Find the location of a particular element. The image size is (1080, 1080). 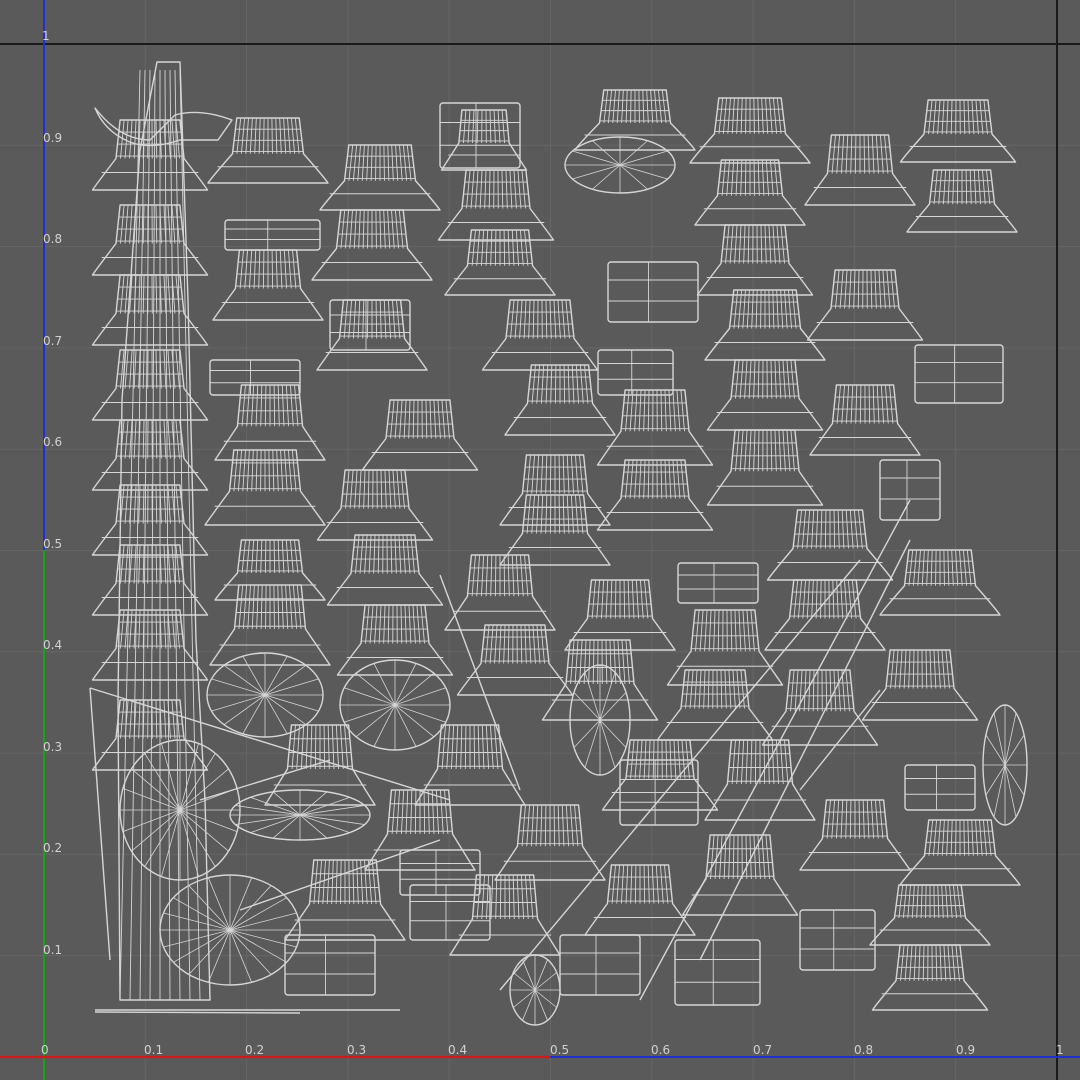

v-tick-label: 0.5 is located at coordinates (52, 544).